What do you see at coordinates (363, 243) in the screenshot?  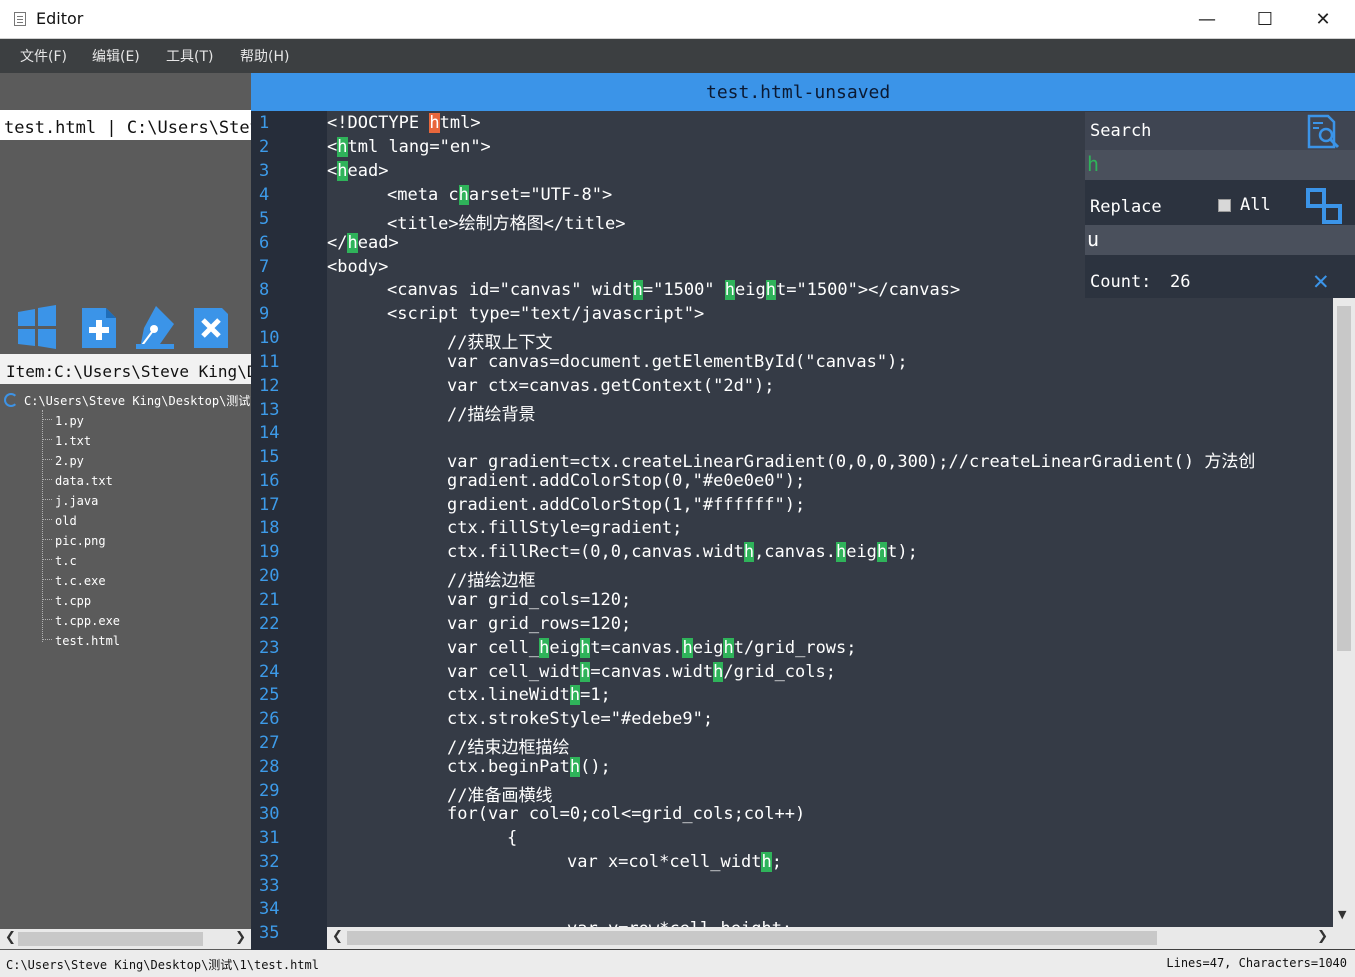 I see `code-line: </head>` at bounding box center [363, 243].